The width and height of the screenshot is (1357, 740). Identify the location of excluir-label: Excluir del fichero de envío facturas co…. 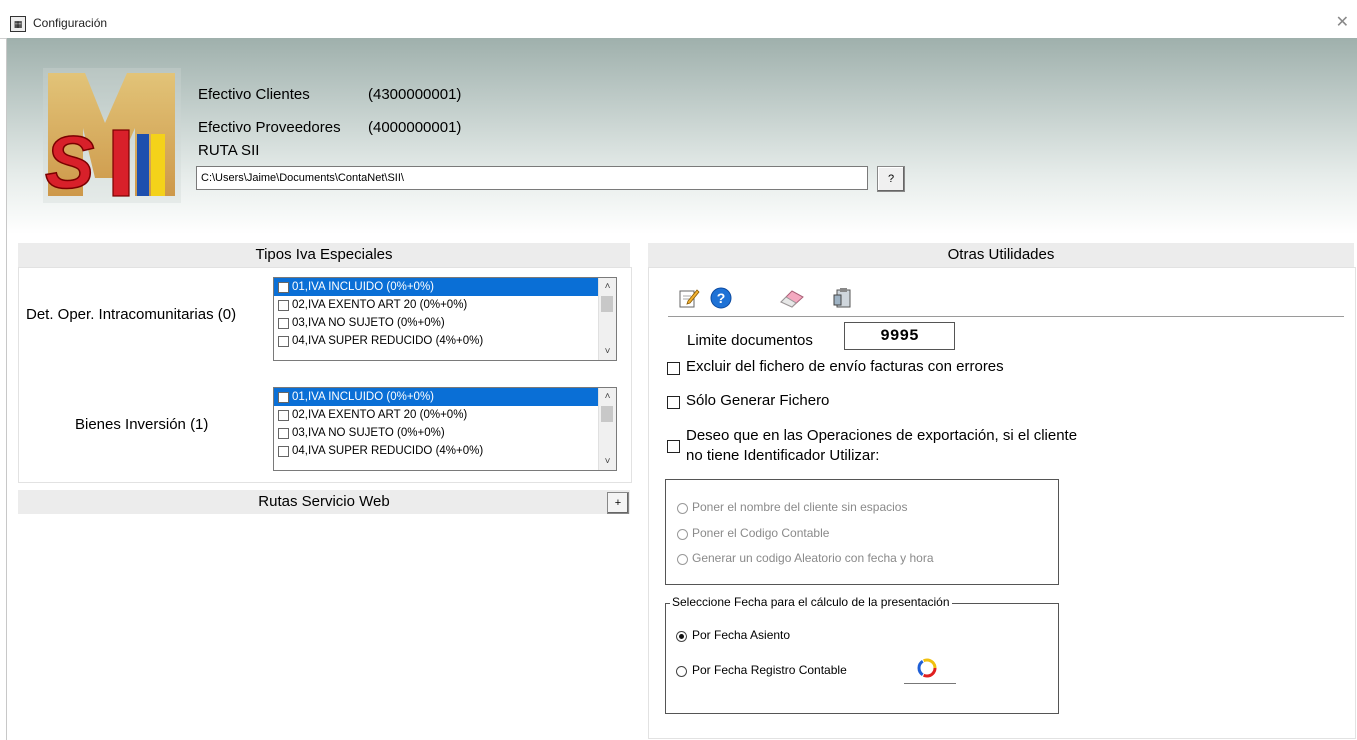
(845, 366).